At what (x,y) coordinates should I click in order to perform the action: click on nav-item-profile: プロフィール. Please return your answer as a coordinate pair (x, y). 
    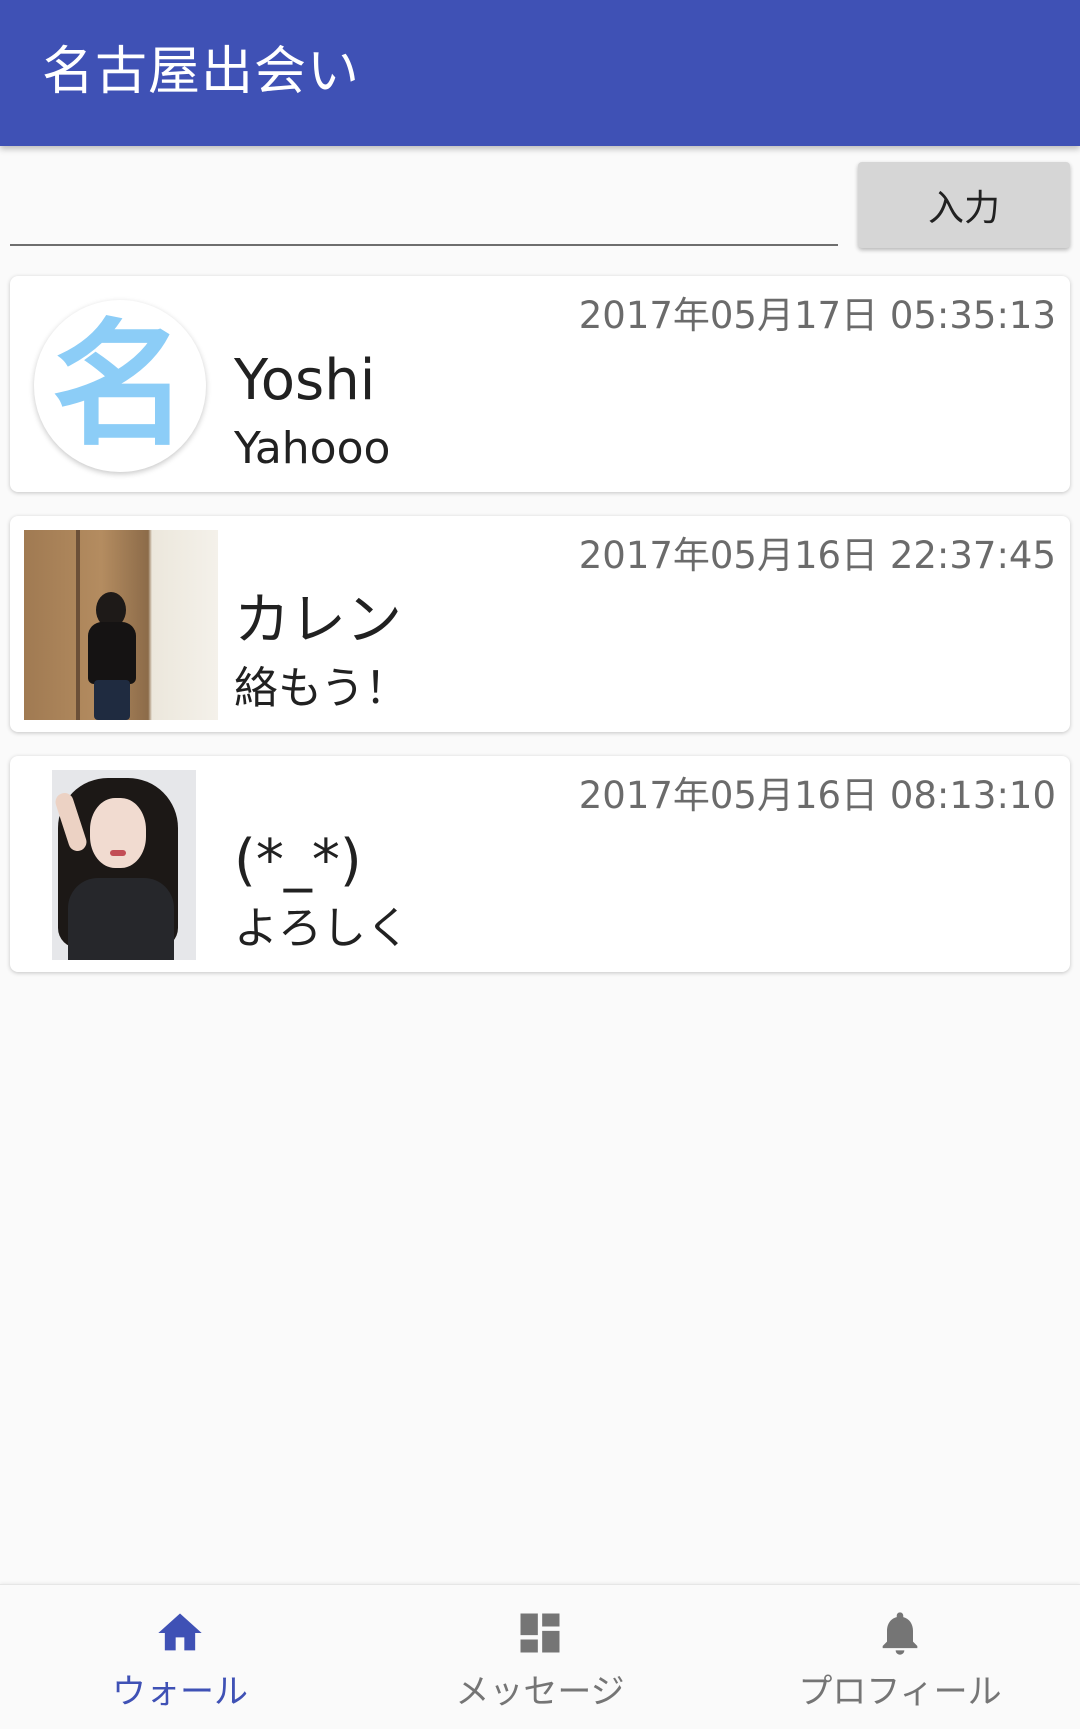
    Looking at the image, I should click on (900, 1657).